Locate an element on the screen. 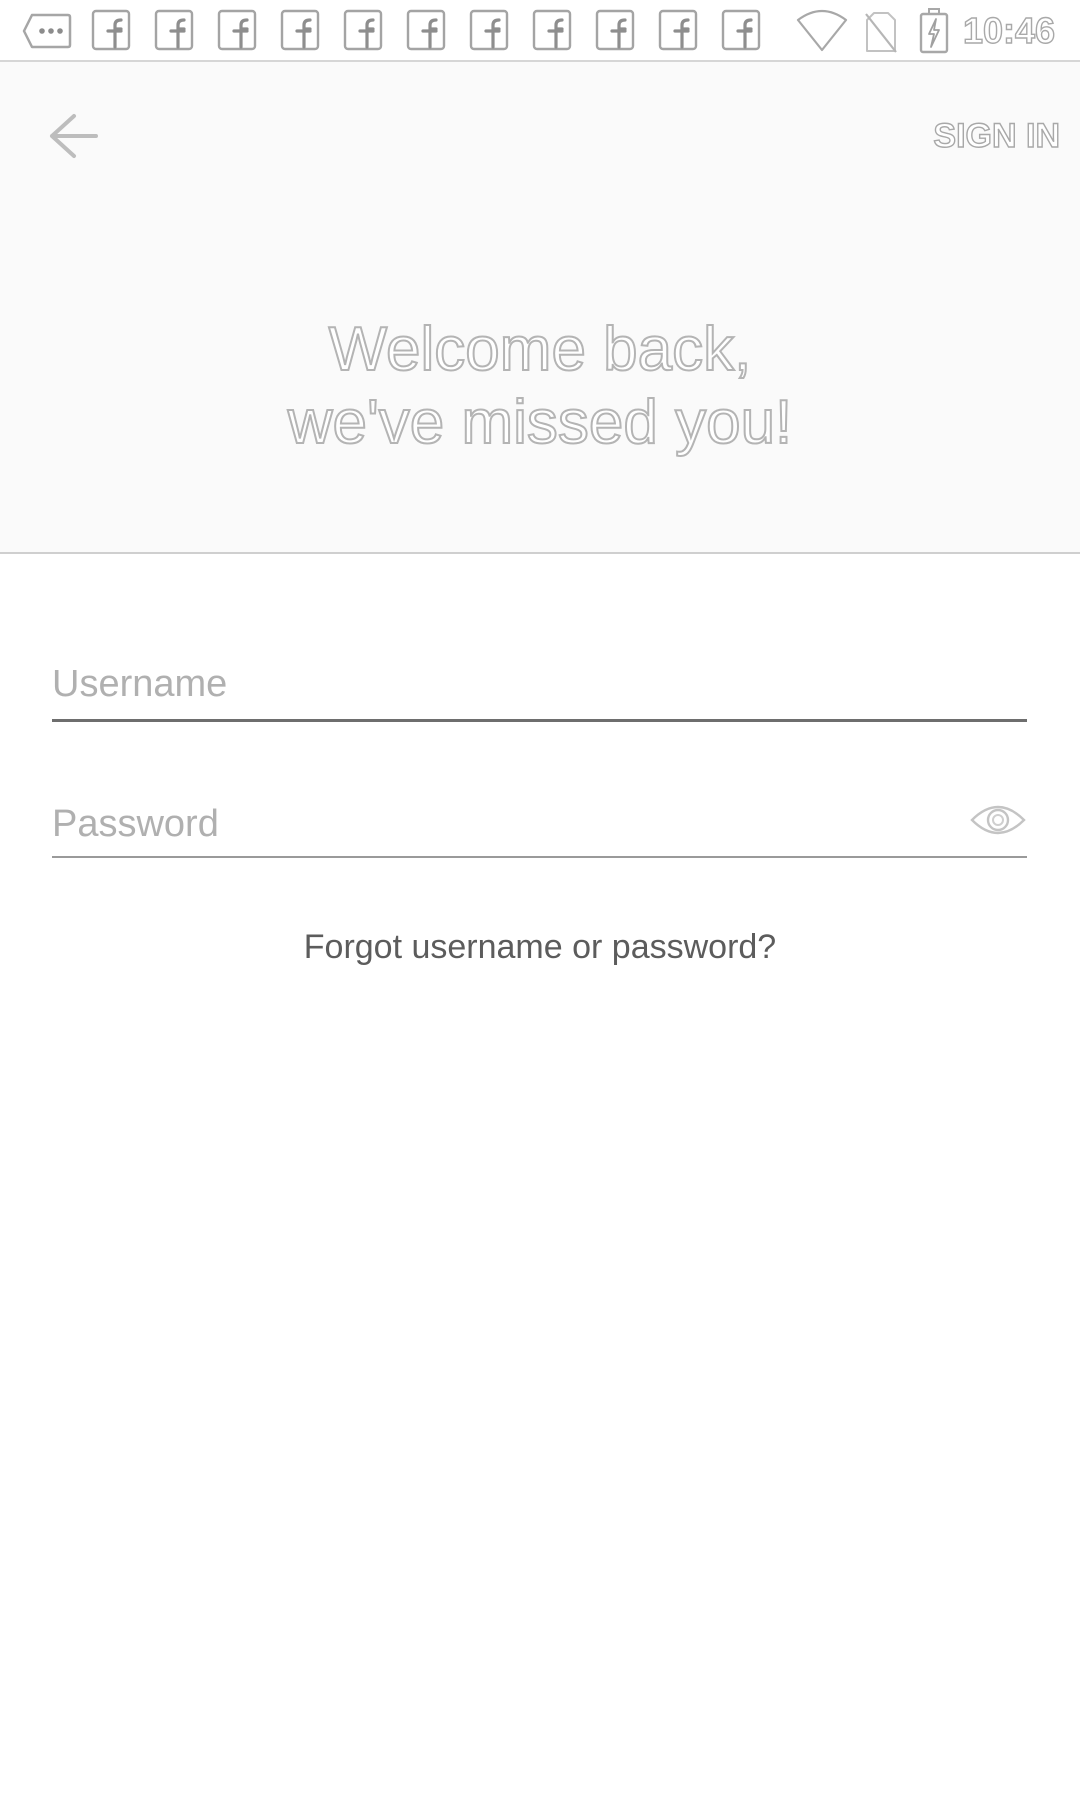 This screenshot has height=1794, width=1080. message-icon is located at coordinates (47, 31).